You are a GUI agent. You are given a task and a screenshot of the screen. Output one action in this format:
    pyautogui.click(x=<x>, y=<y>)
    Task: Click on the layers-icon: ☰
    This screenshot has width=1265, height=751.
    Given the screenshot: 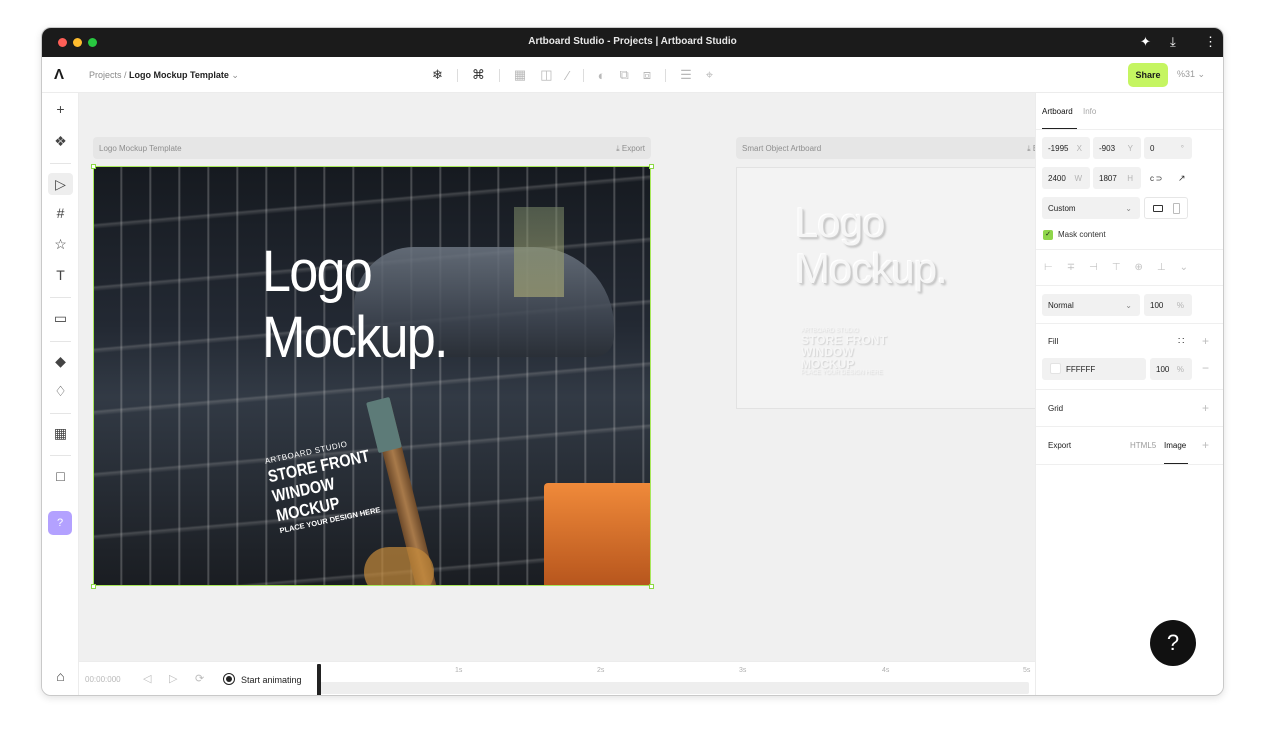 What is the action you would take?
    pyautogui.click(x=686, y=75)
    